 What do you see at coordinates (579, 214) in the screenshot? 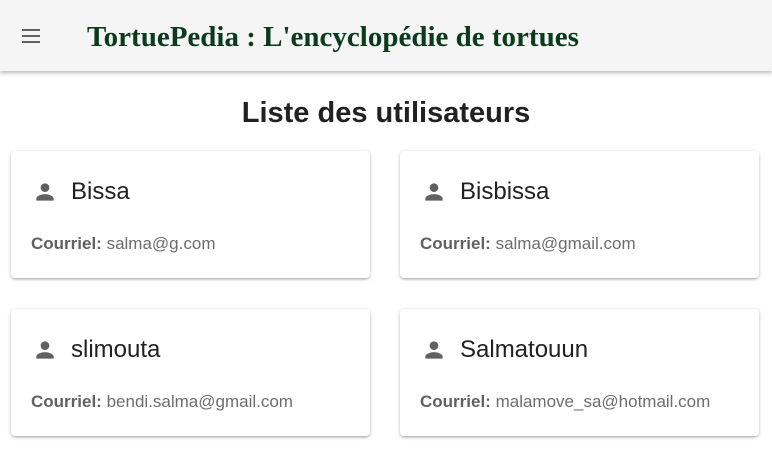
I see `user-card: Bisbissa Courriel: salma@gmail.com` at bounding box center [579, 214].